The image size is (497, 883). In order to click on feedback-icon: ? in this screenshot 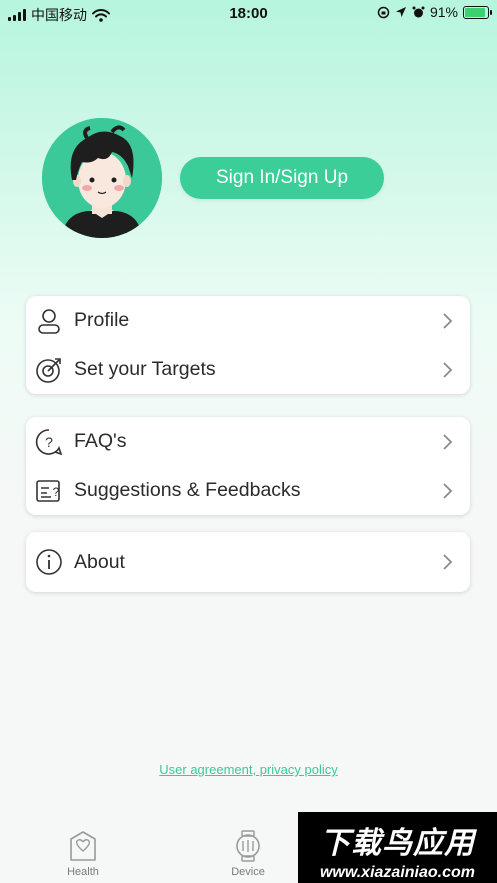, I will do `click(48, 491)`.